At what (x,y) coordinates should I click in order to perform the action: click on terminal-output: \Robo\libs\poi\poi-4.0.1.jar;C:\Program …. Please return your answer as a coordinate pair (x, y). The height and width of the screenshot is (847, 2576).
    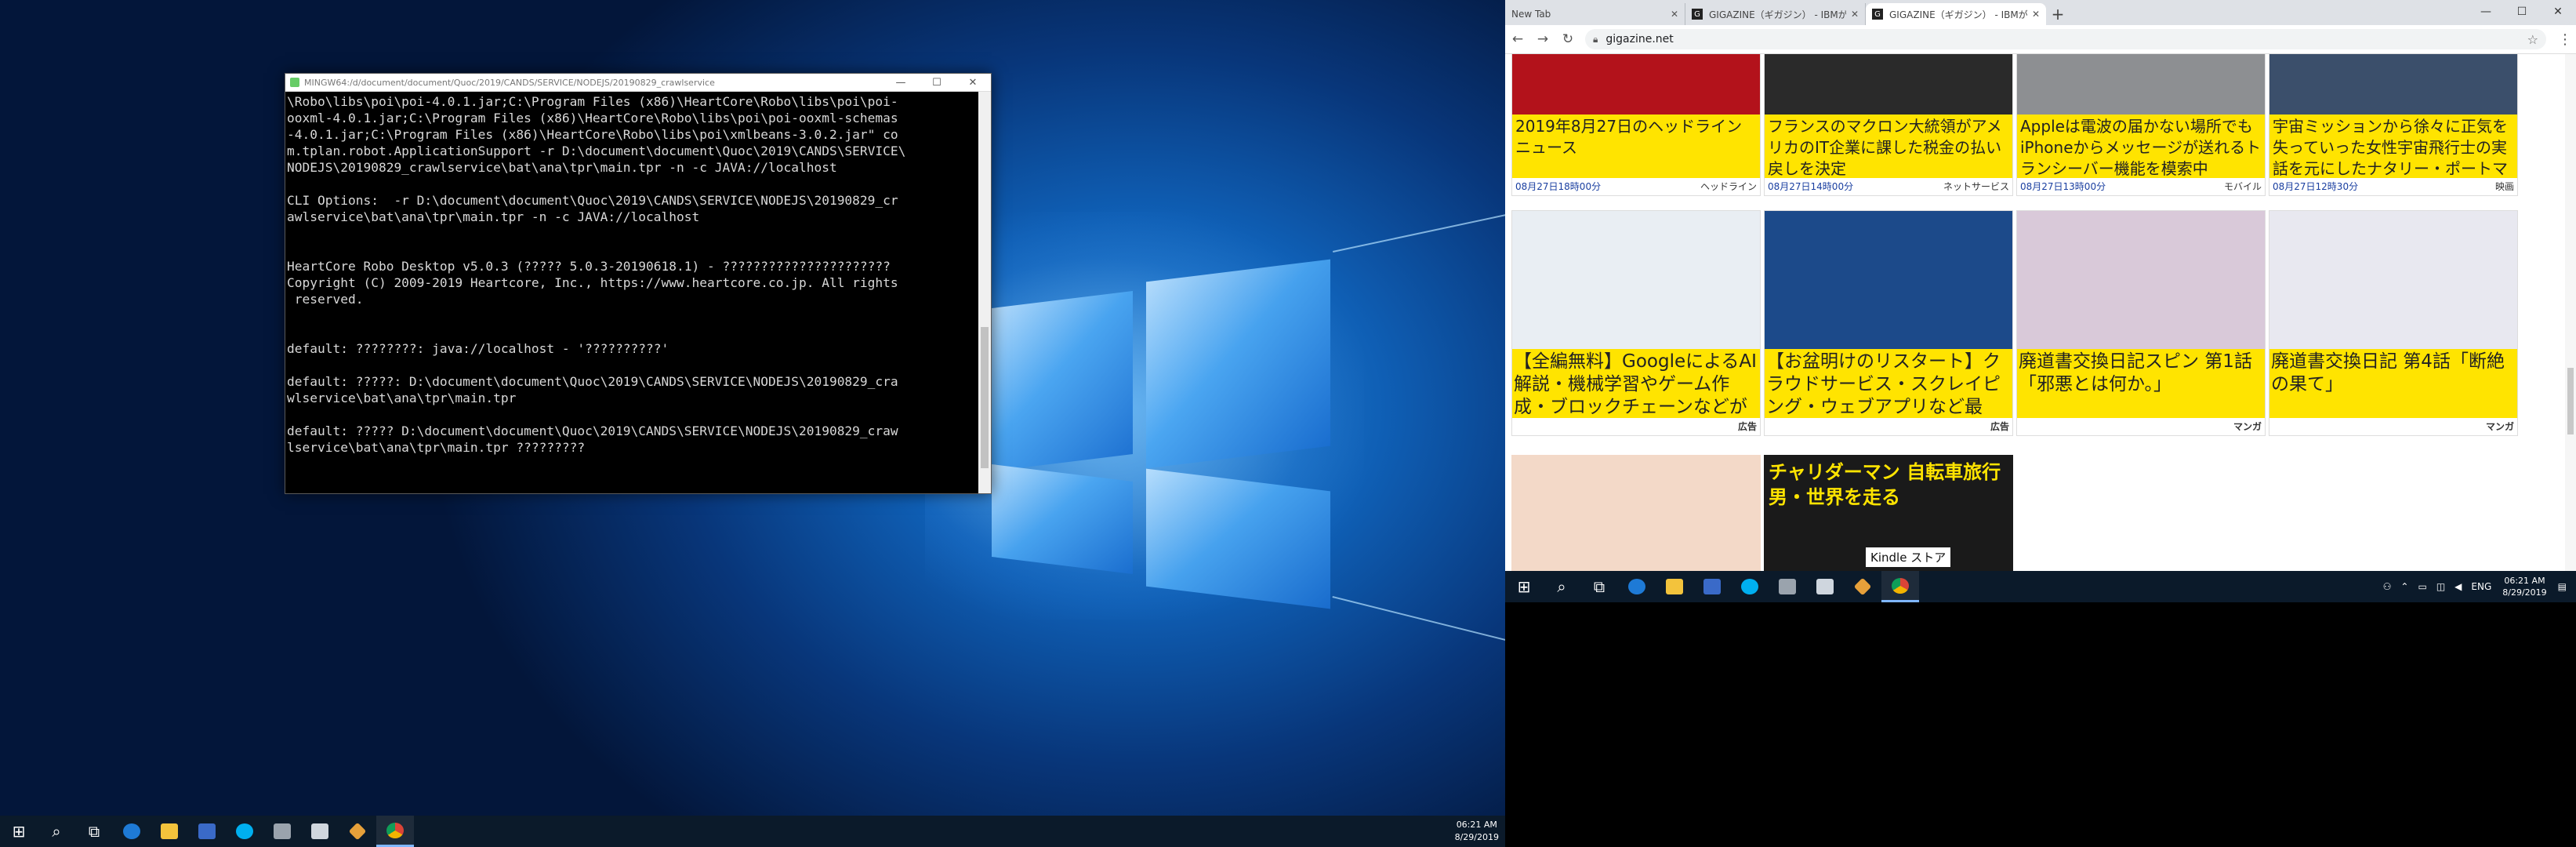
    Looking at the image, I should click on (631, 292).